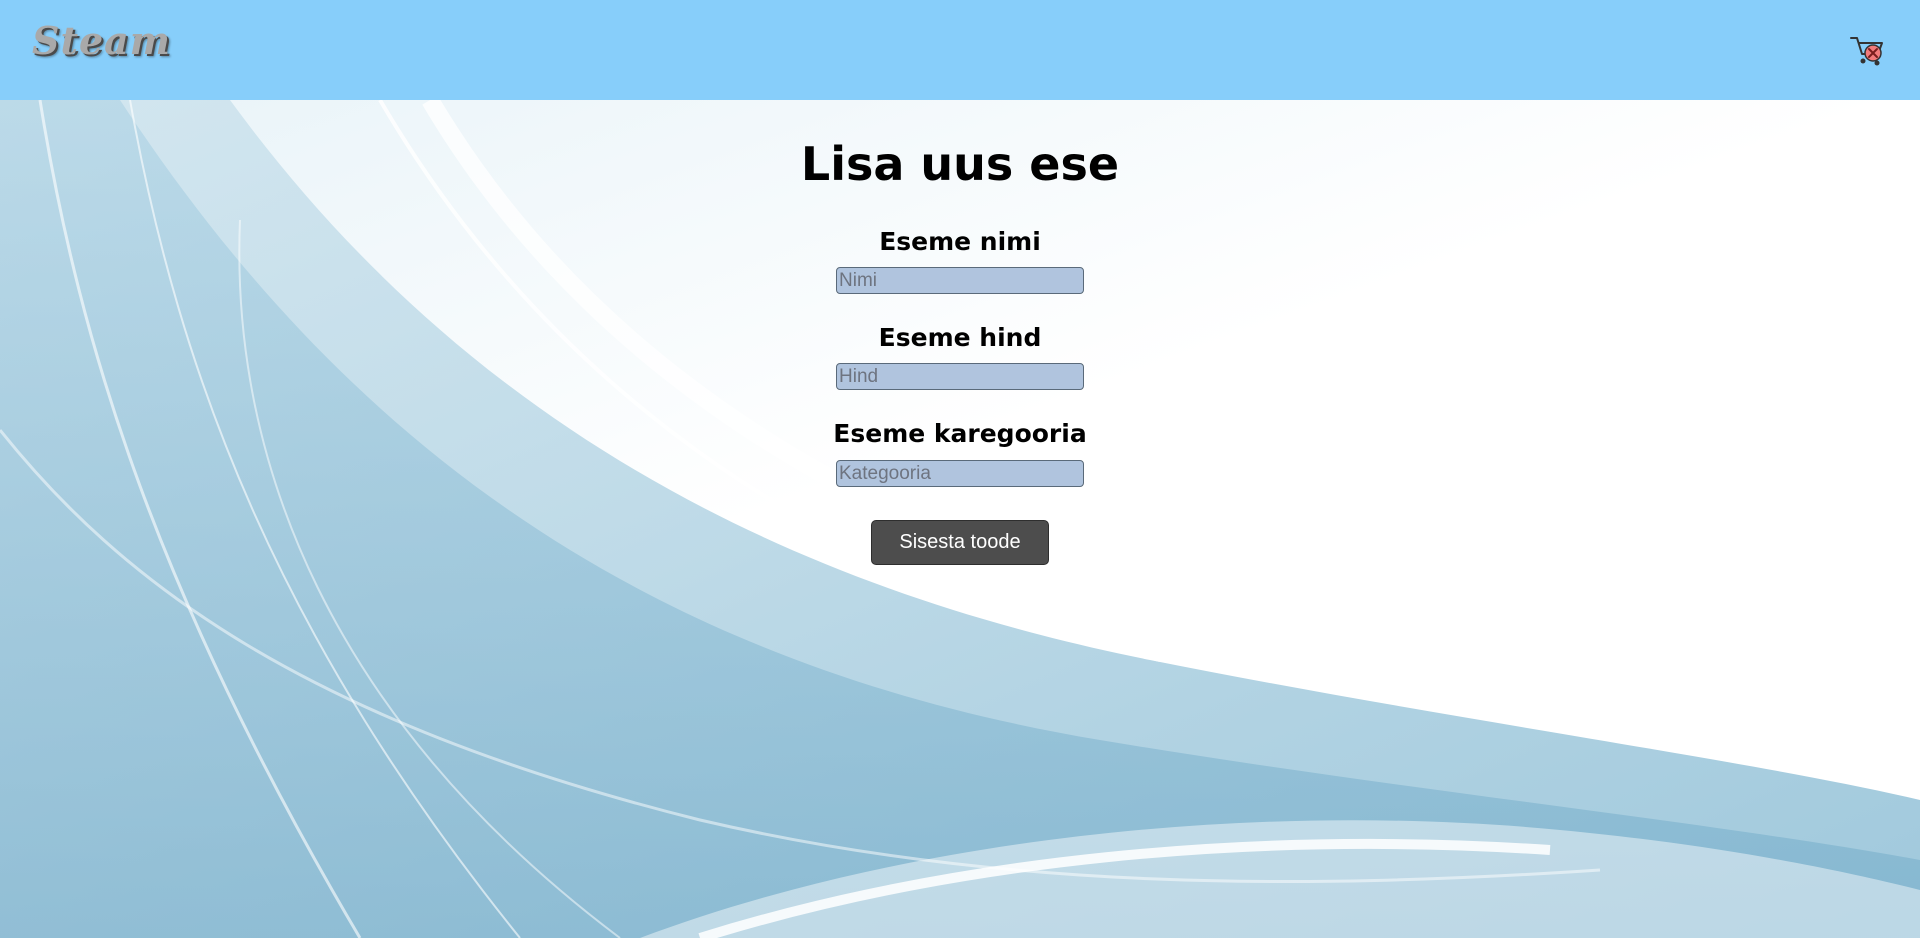 Image resolution: width=1920 pixels, height=938 pixels. Describe the element at coordinates (960, 241) in the screenshot. I see `item-name-label: Eseme nimi` at that location.